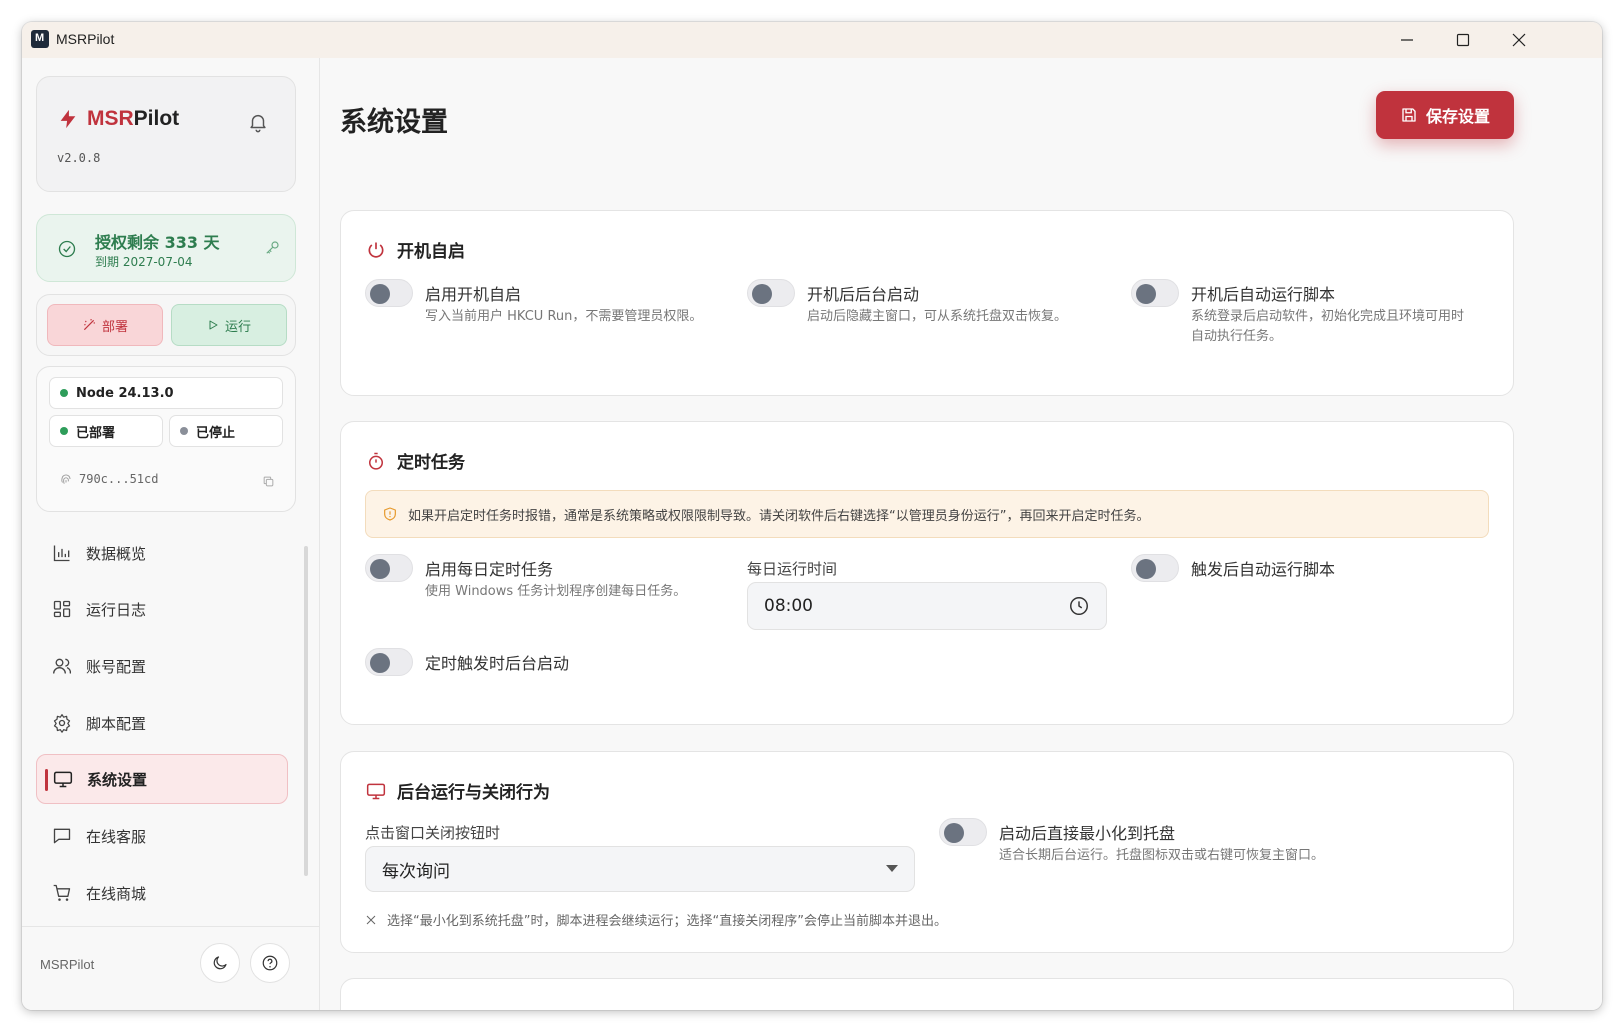 The image size is (1624, 1032). What do you see at coordinates (62, 553) in the screenshot?
I see `bar-chart-icon` at bounding box center [62, 553].